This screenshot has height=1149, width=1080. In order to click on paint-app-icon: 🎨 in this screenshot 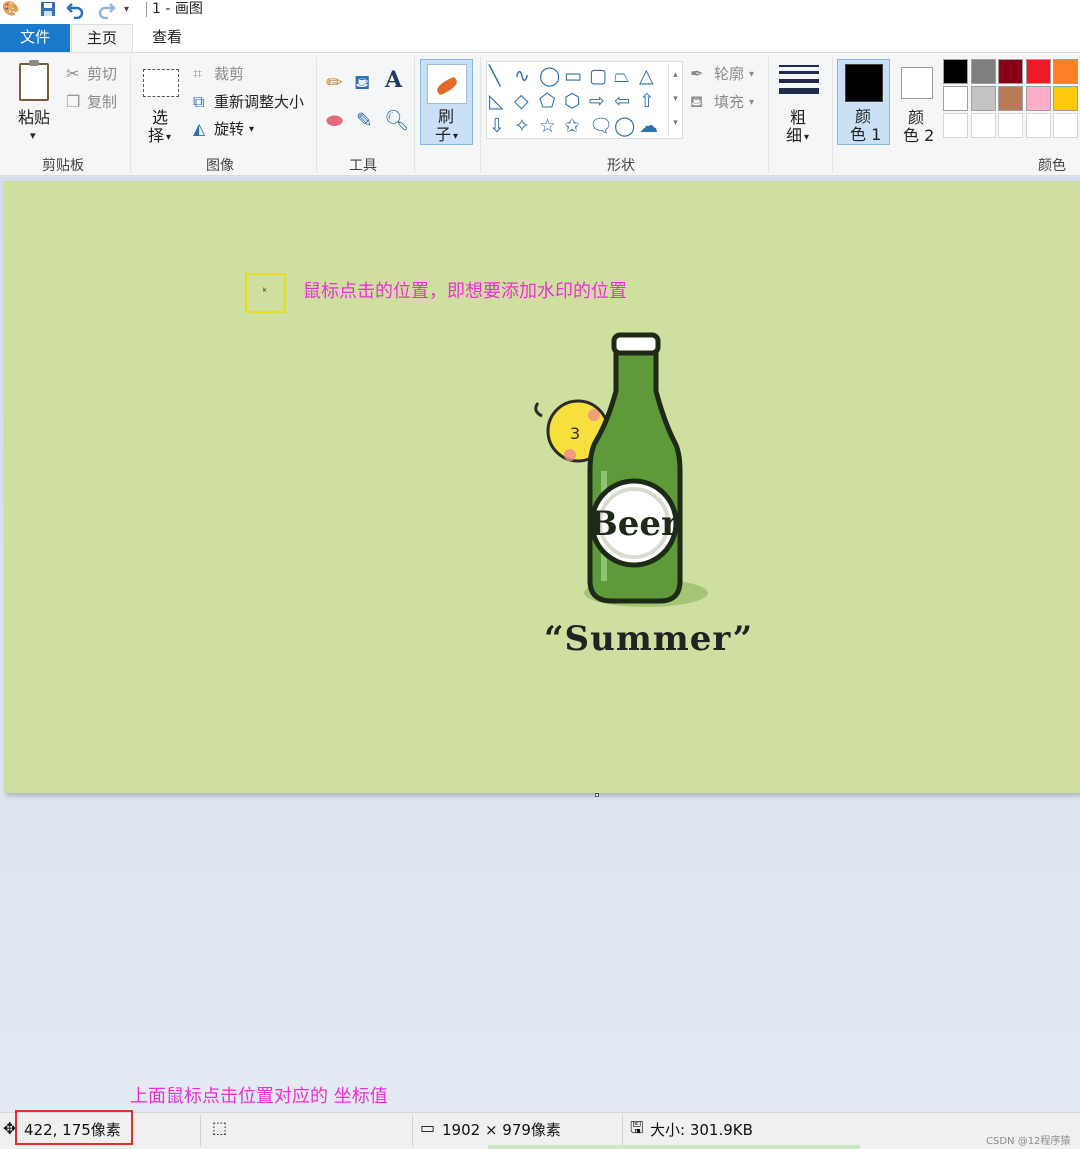, I will do `click(10, 9)`.